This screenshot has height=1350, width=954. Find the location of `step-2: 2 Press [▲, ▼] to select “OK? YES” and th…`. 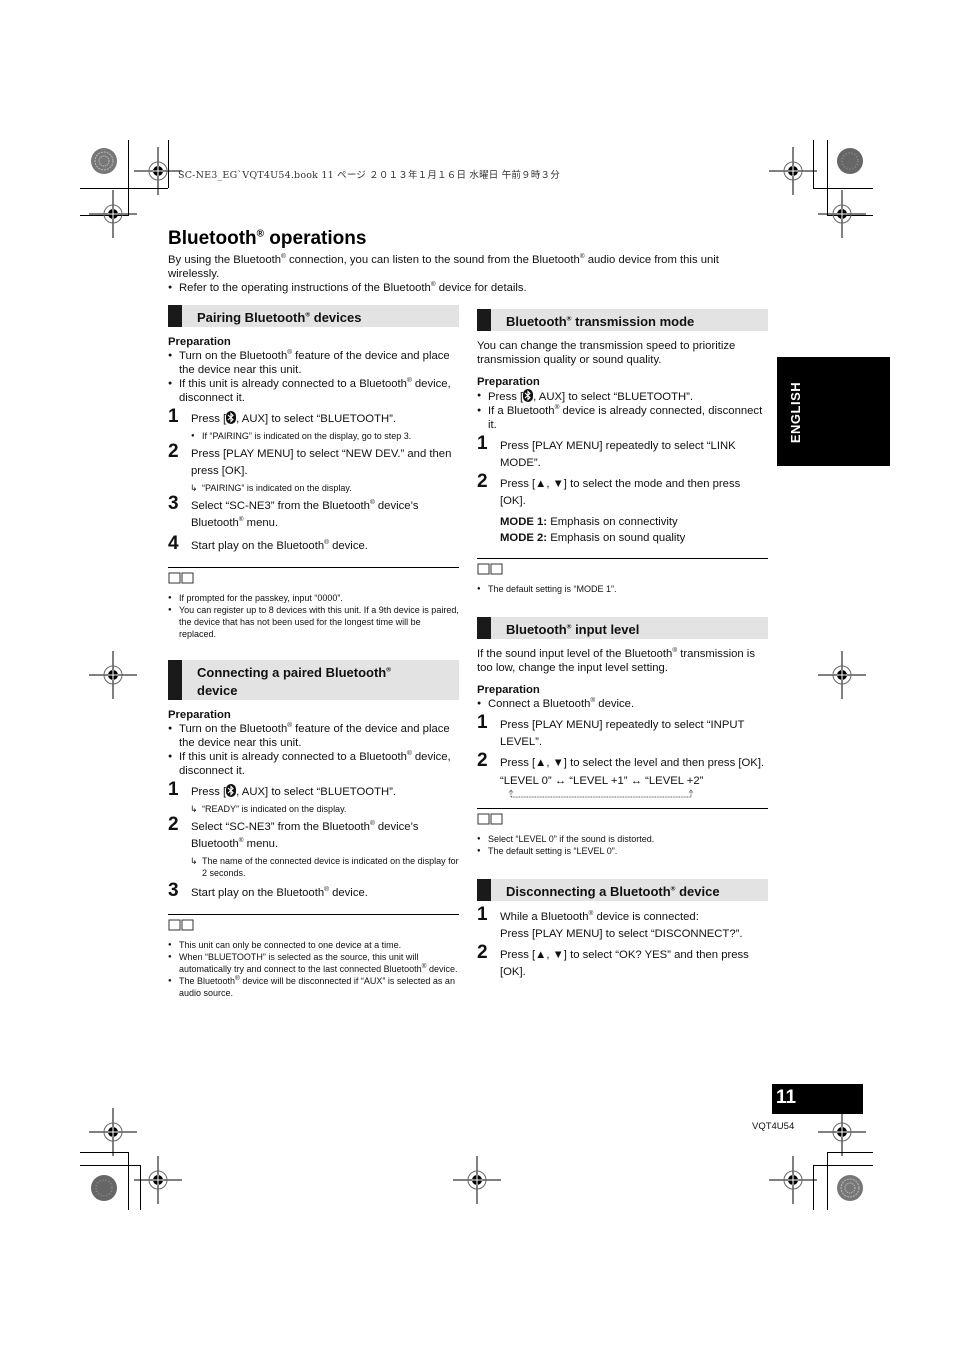

step-2: 2 Press [▲, ▼] to select “OK? YES” and th… is located at coordinates (613, 960).